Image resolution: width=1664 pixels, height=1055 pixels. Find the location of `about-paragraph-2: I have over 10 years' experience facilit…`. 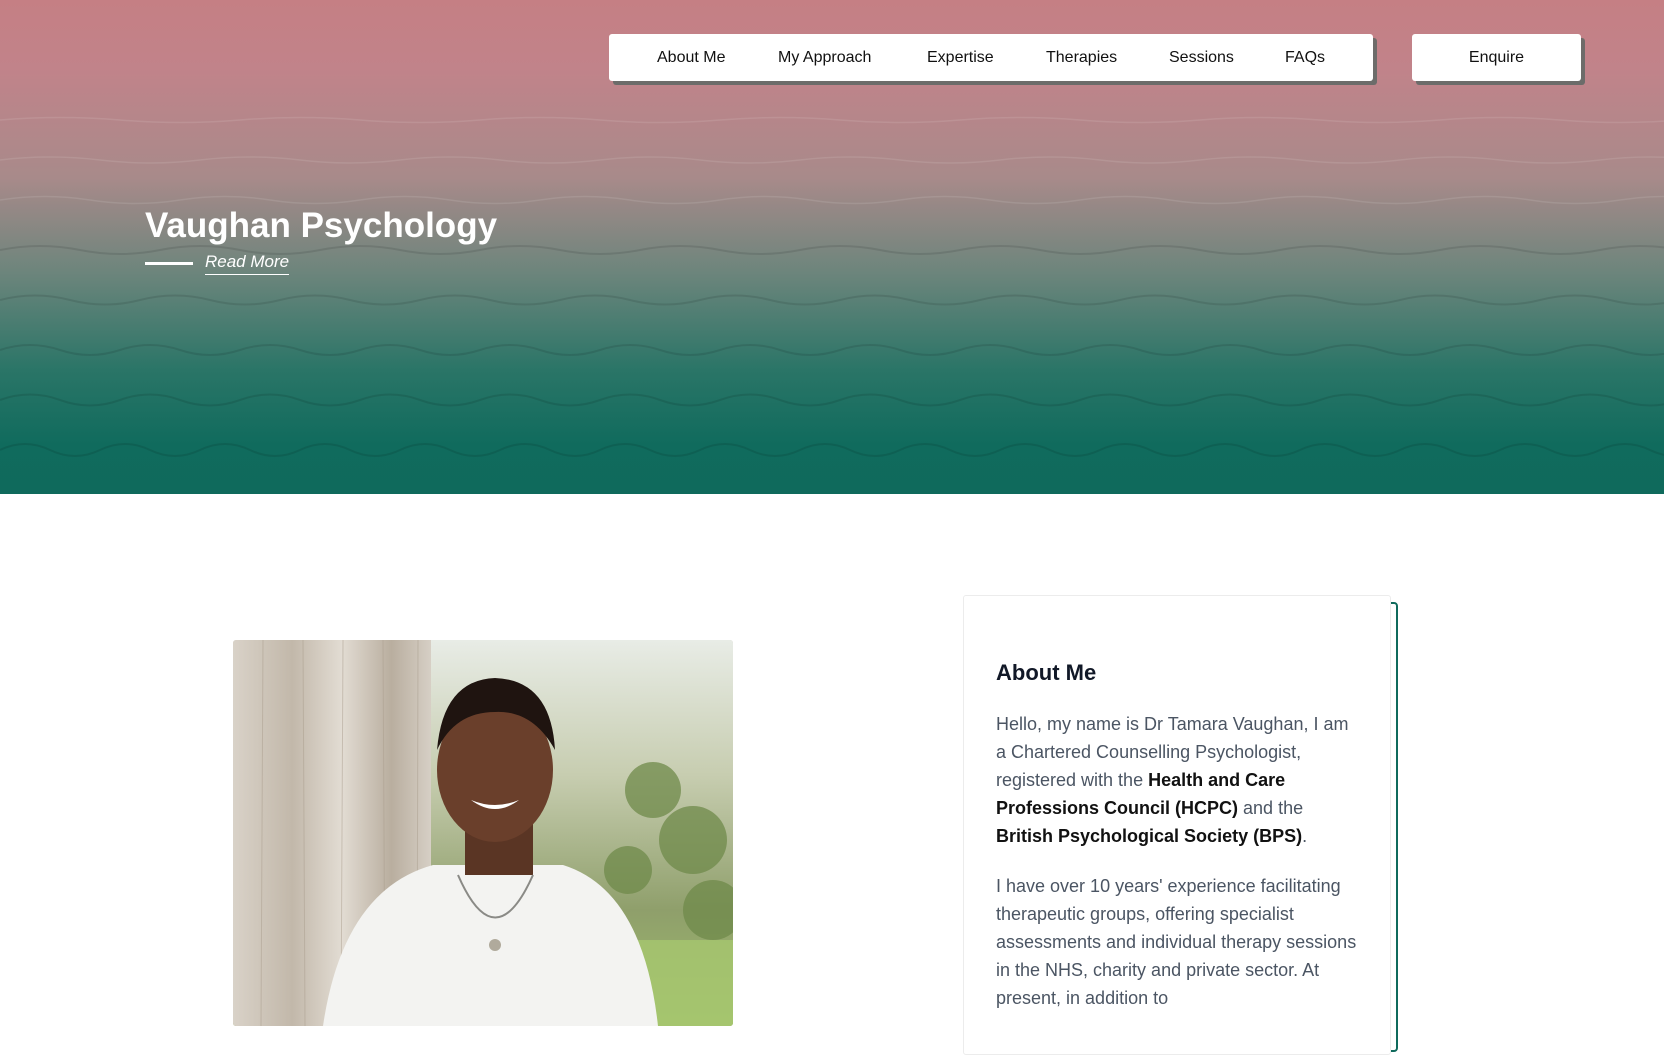

about-paragraph-2: I have over 10 years' experience facilit… is located at coordinates (1176, 942).